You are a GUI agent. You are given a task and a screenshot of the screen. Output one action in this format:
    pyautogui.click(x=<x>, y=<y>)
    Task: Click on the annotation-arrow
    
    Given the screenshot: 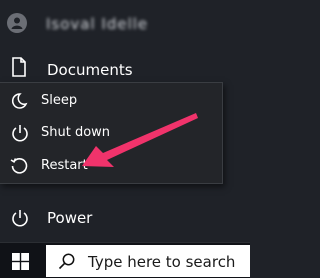 What is the action you would take?
    pyautogui.click(x=140, y=140)
    